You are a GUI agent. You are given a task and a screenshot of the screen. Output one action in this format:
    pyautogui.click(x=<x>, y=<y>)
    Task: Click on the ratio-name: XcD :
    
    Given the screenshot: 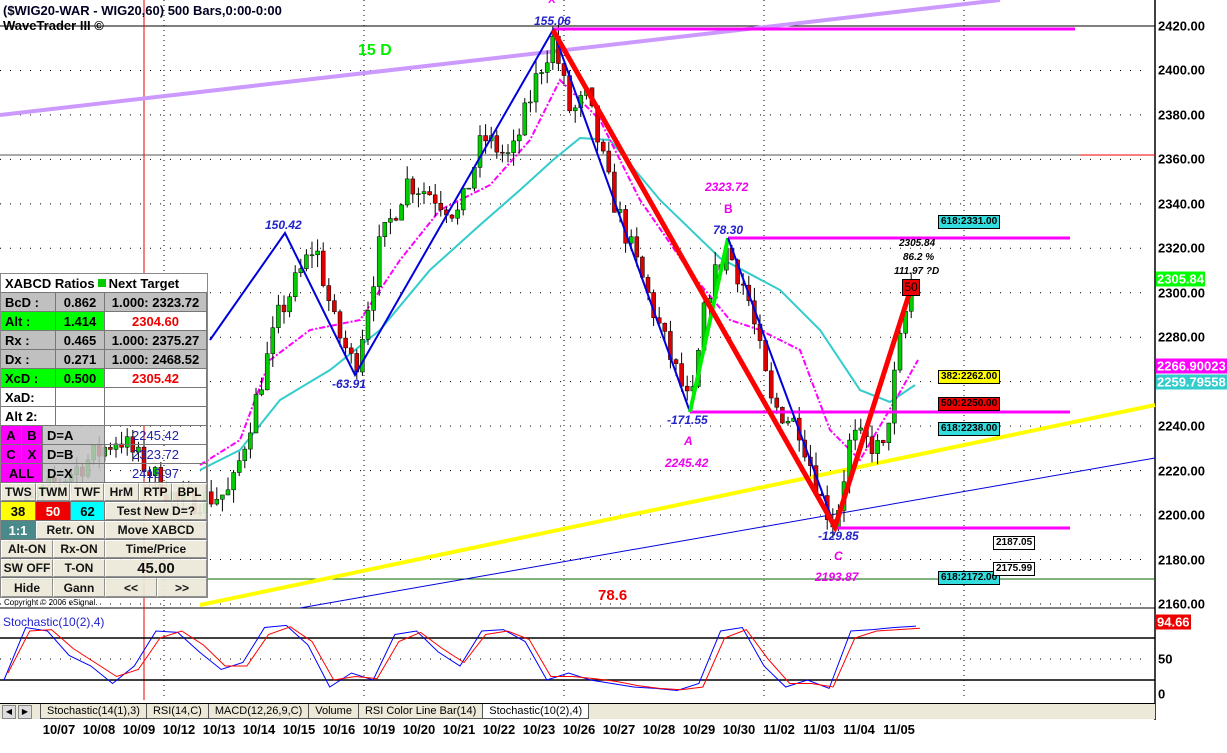 What is the action you would take?
    pyautogui.click(x=28, y=378)
    